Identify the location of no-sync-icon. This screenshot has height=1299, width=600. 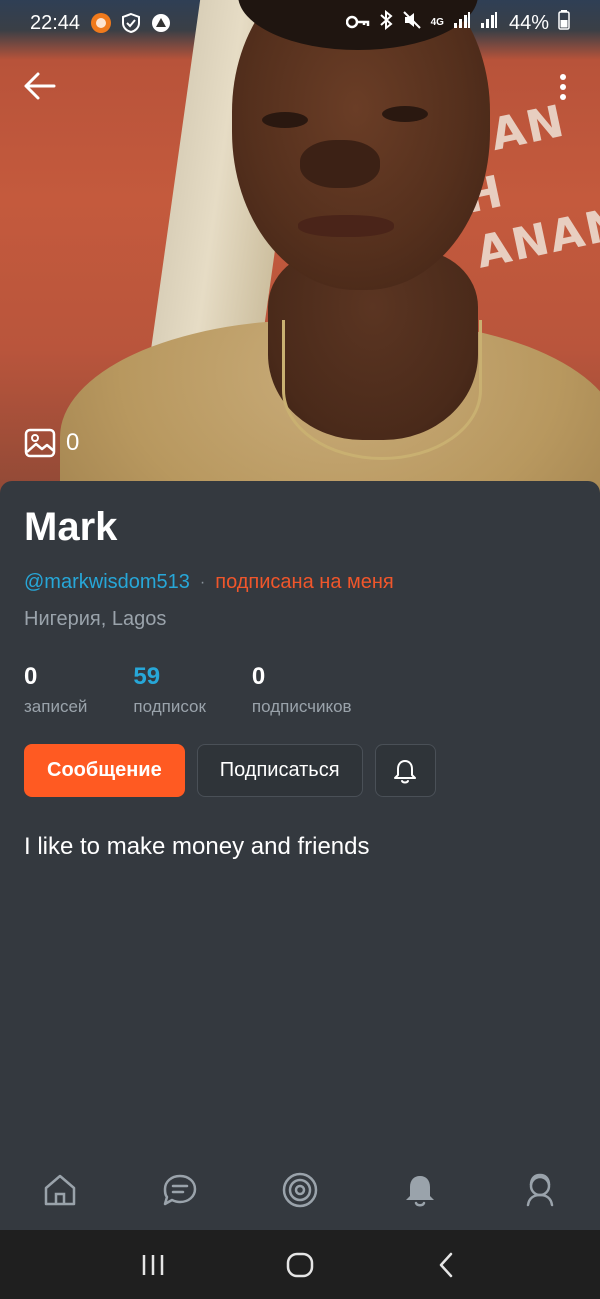
(161, 23).